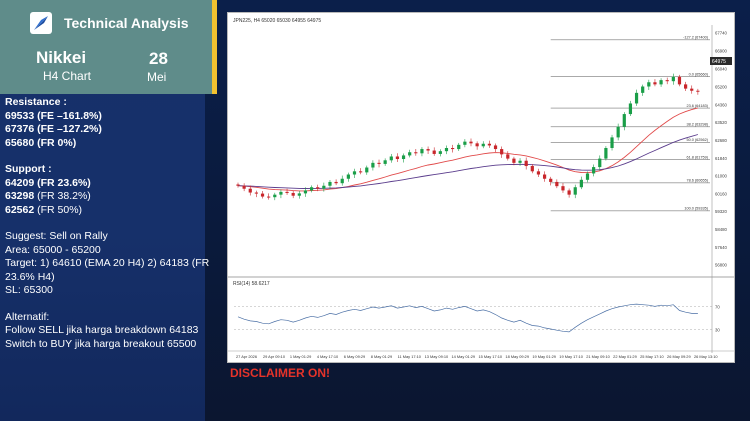 The image size is (750, 421). I want to click on time-tick-label: 19 May 01:29, so click(544, 356).